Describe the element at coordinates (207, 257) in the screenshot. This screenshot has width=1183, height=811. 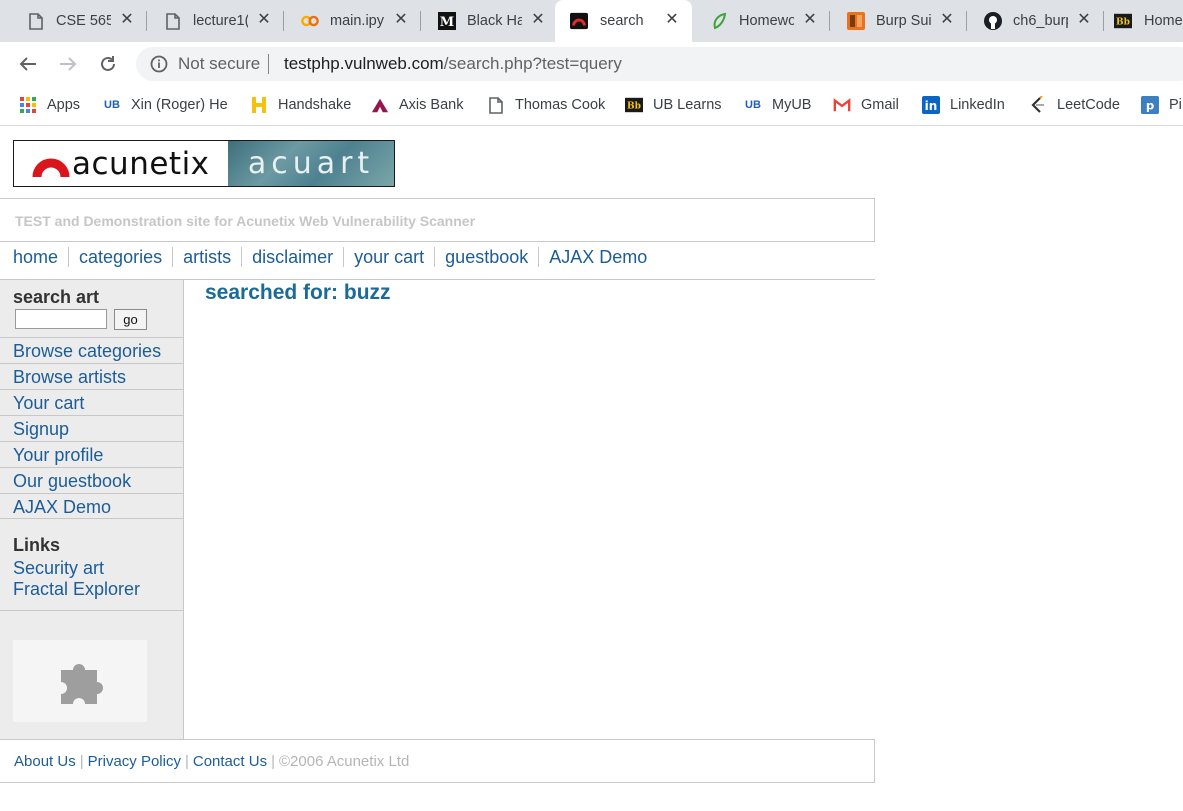
I see `nav-artists: artists` at that location.